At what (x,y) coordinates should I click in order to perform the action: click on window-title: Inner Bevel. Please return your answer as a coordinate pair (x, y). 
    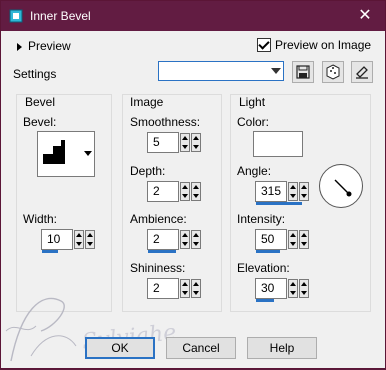
    Looking at the image, I should click on (60, 16).